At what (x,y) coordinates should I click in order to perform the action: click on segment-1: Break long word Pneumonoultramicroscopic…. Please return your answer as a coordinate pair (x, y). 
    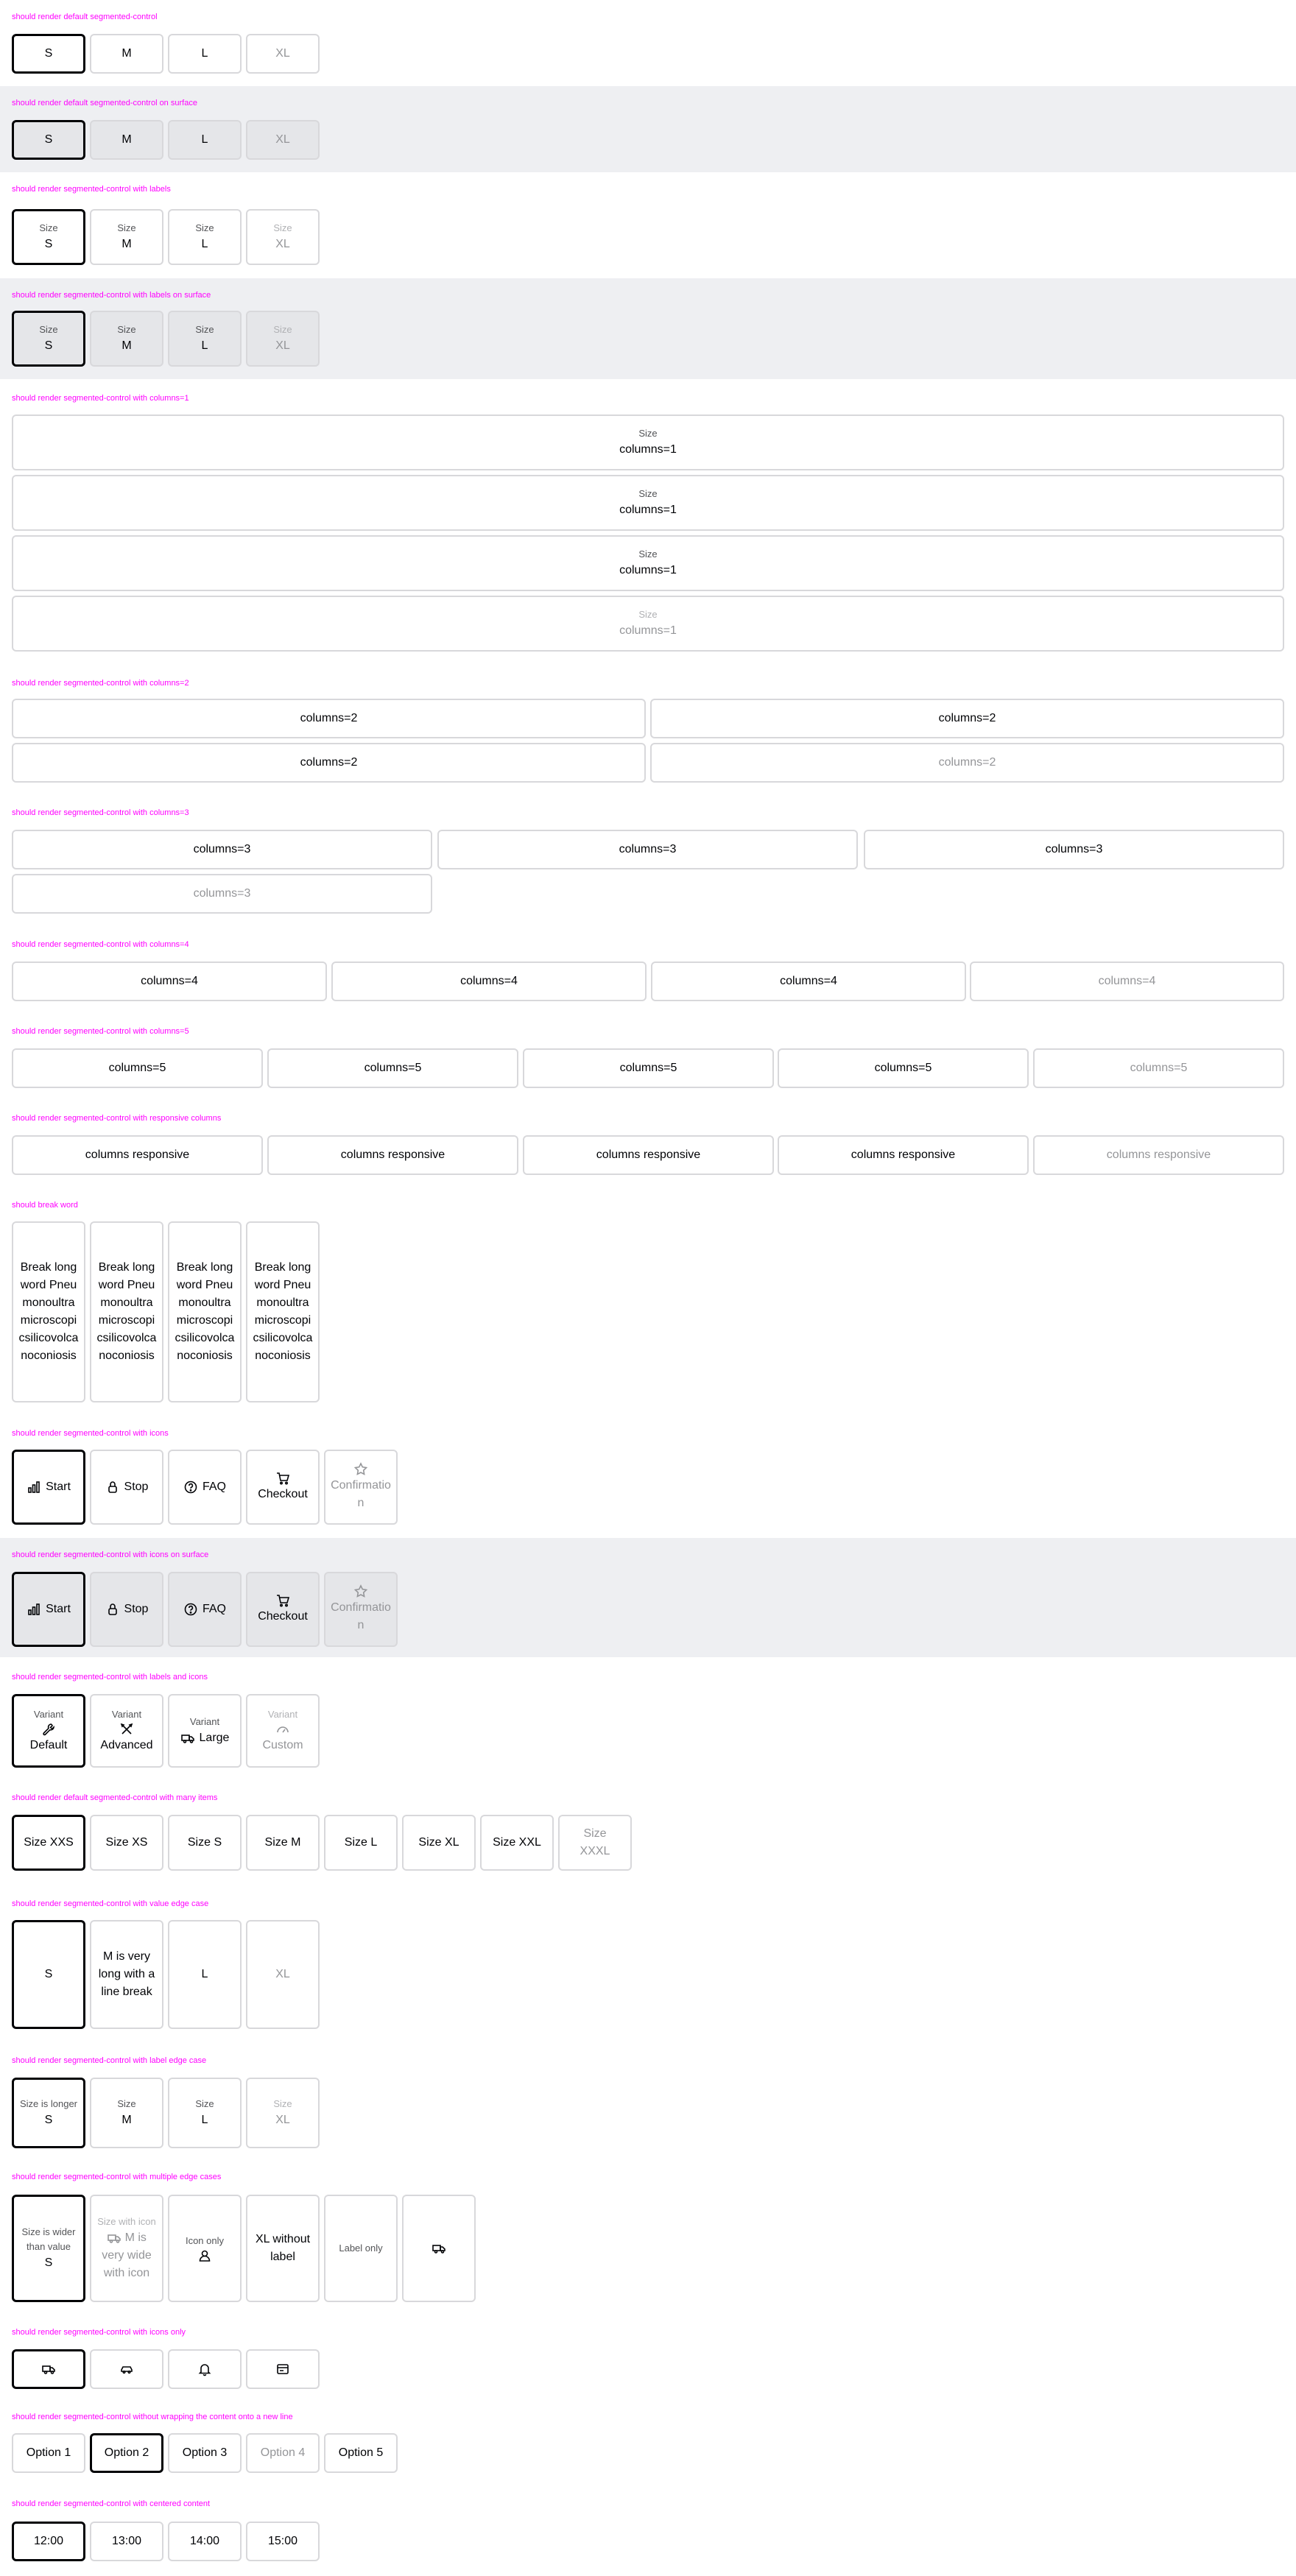
    Looking at the image, I should click on (48, 1311).